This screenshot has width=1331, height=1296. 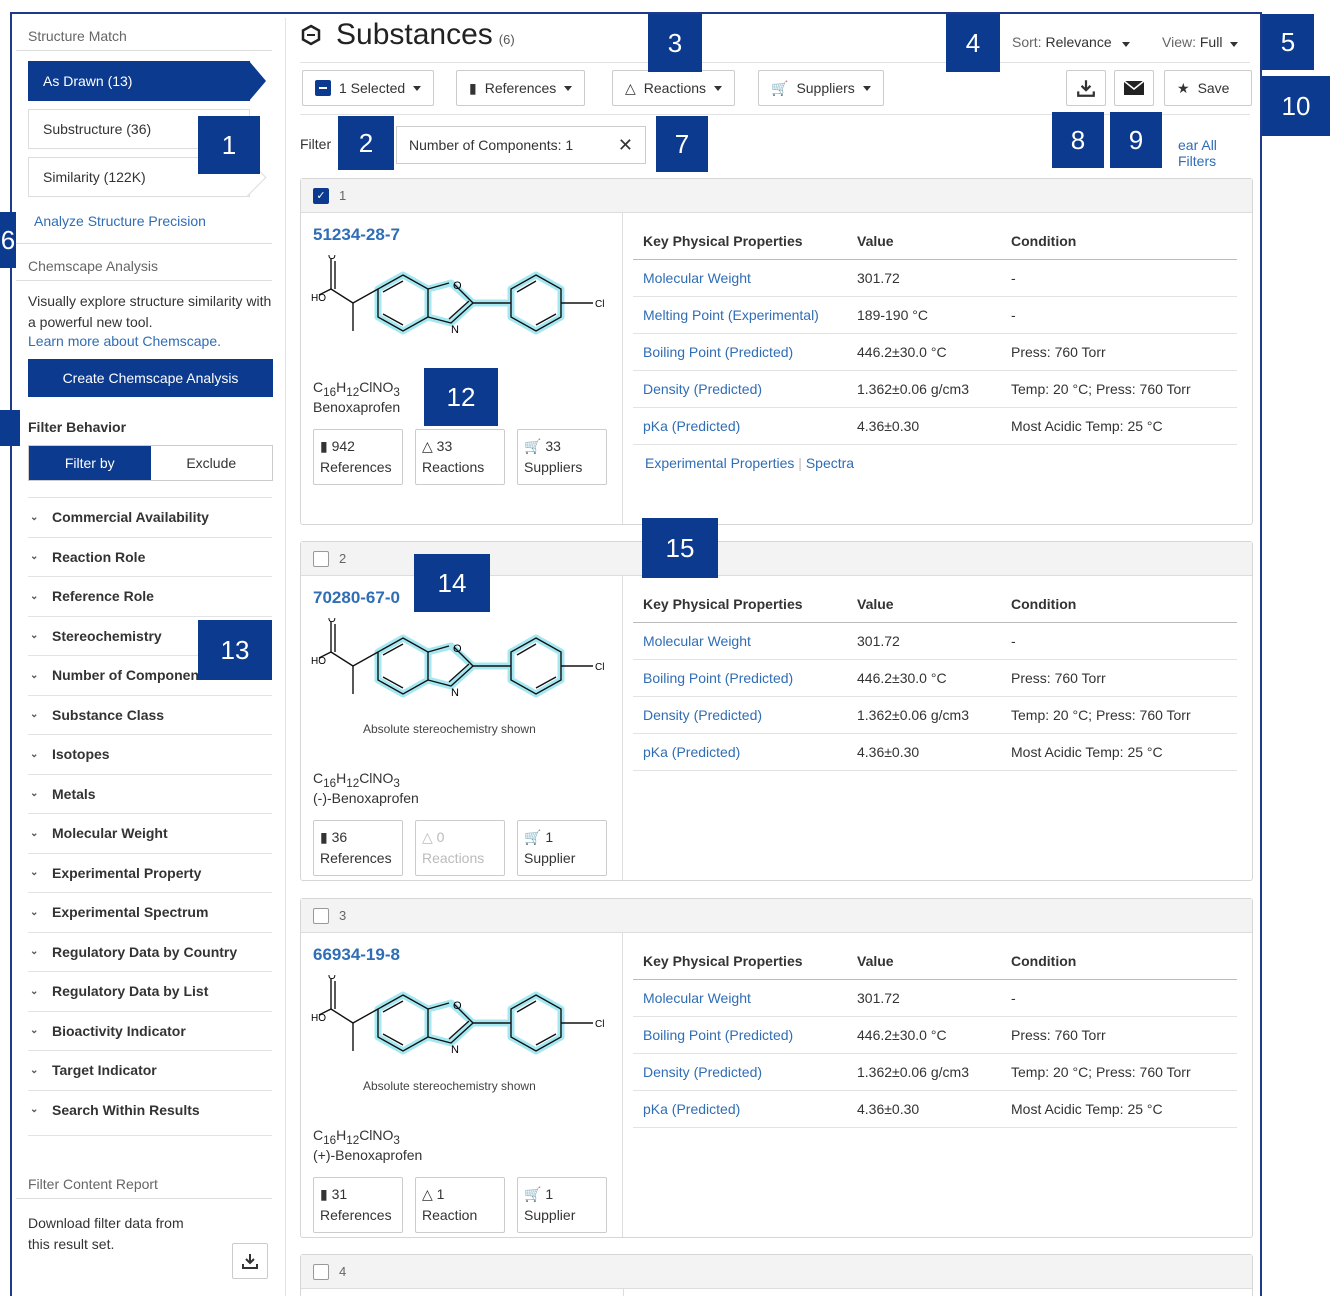 I want to click on facet-reaction-role: ⌄ Reaction Role, so click(x=150, y=556).